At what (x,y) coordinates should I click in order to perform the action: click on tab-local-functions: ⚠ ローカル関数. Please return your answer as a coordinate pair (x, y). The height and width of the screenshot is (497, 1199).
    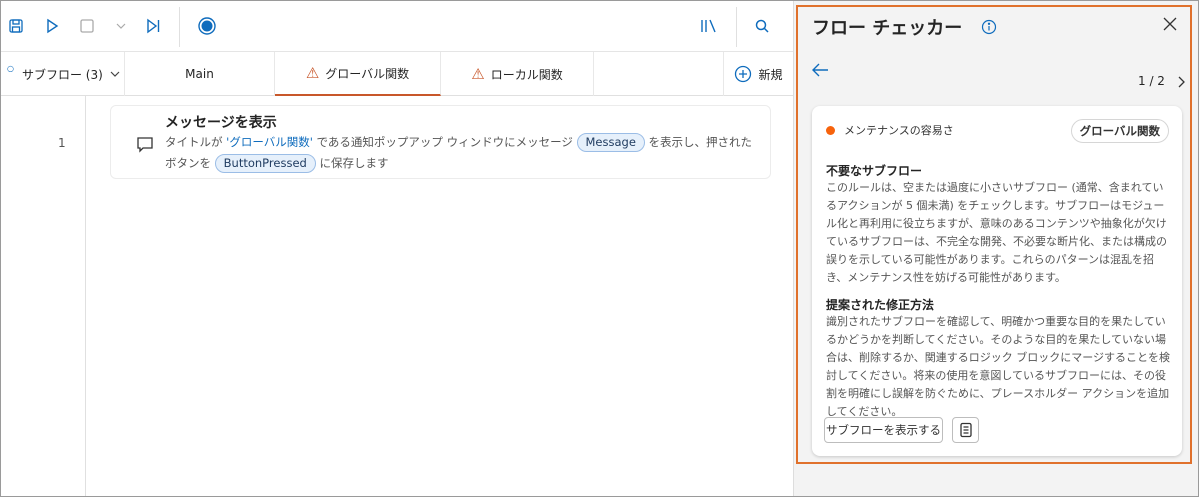
    Looking at the image, I should click on (517, 74).